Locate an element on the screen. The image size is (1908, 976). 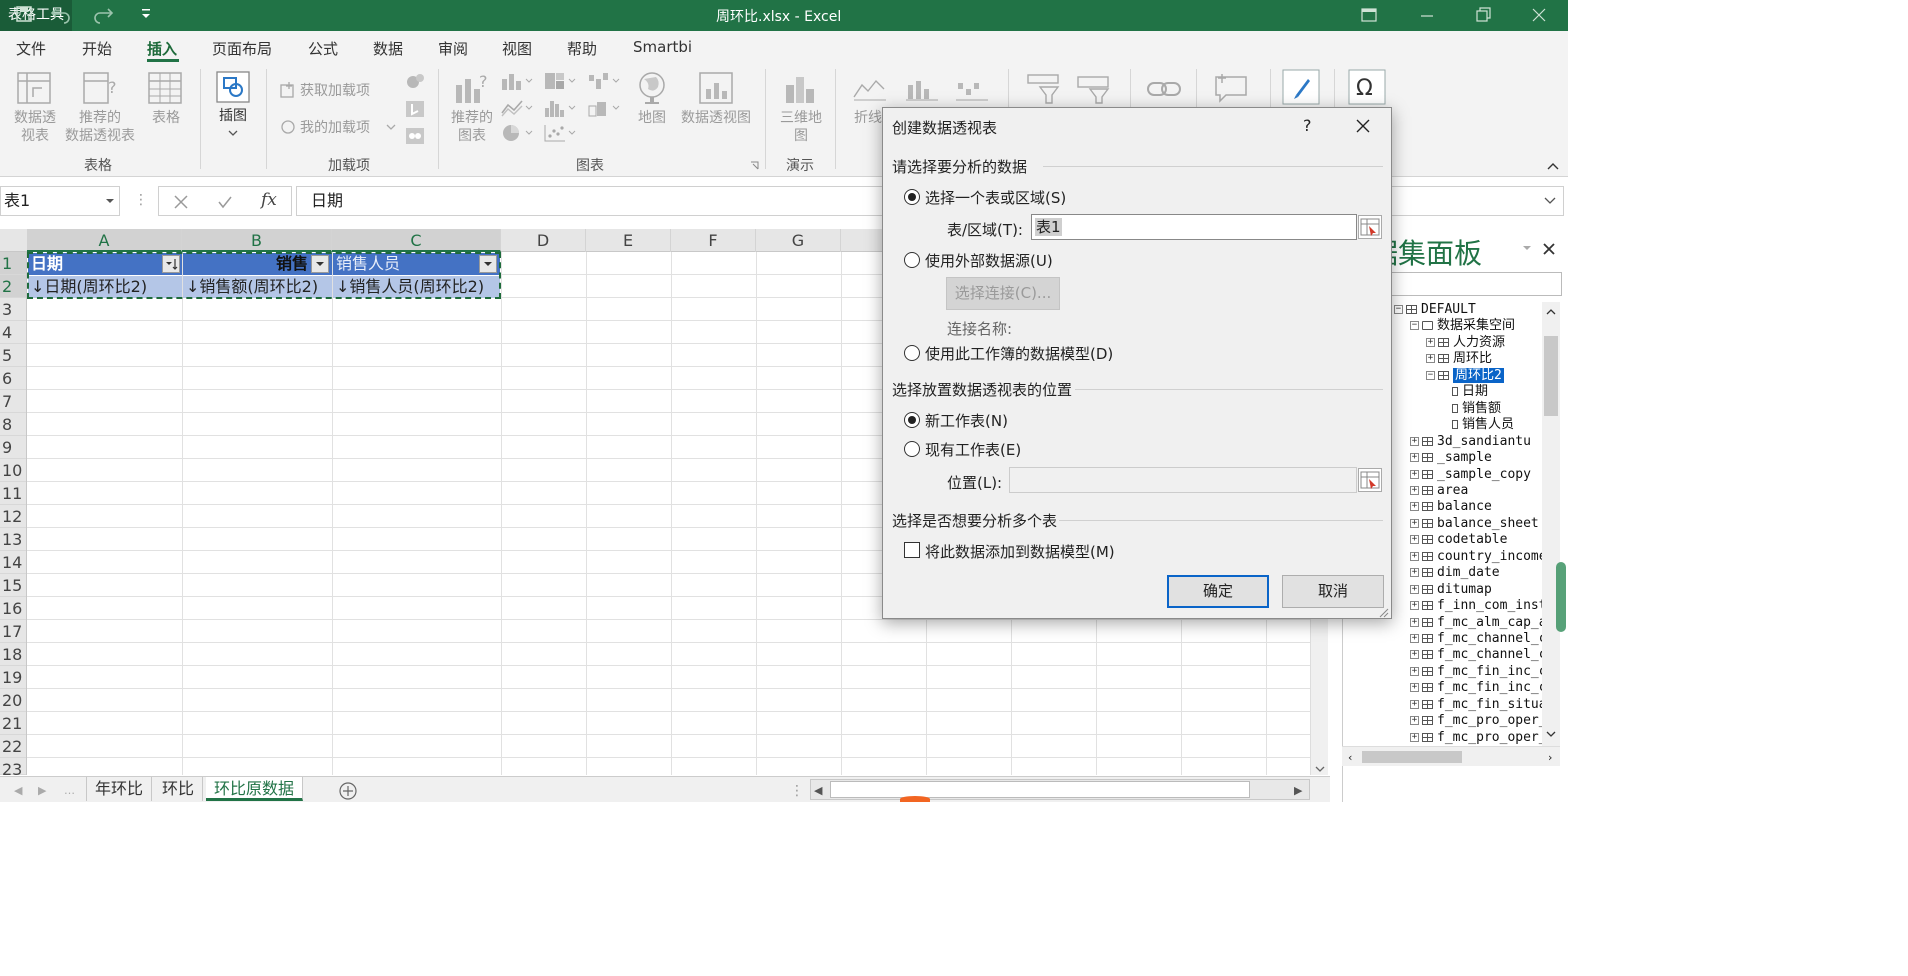
recommended-pivot-icon: ? is located at coordinates (100, 88).